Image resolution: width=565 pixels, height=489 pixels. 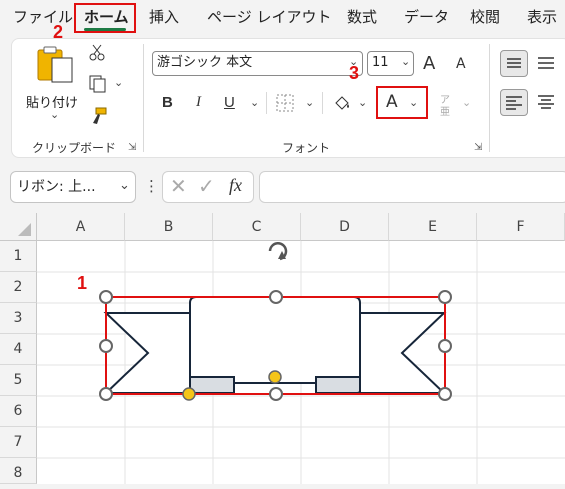 What do you see at coordinates (542, 16) in the screenshot?
I see `tab-view: 表示` at bounding box center [542, 16].